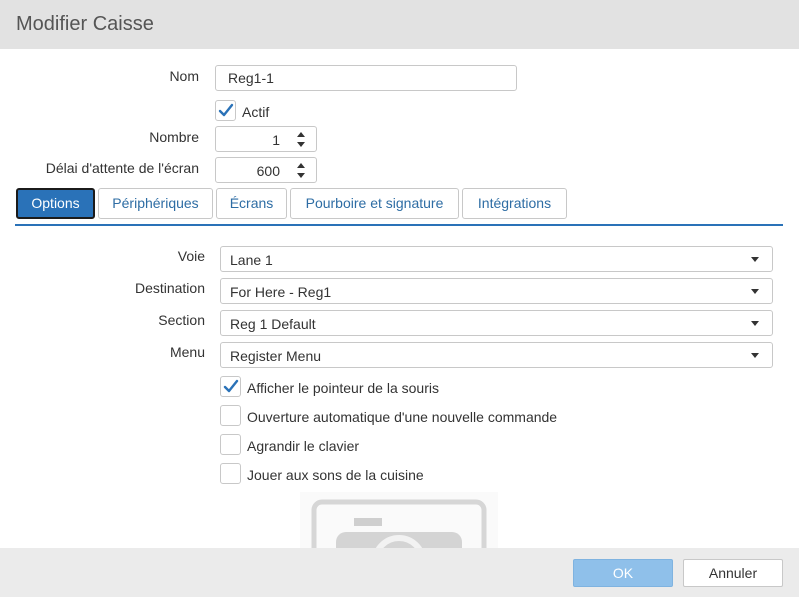 The width and height of the screenshot is (799, 597). Describe the element at coordinates (181, 320) in the screenshot. I see `section-label: Section` at that location.